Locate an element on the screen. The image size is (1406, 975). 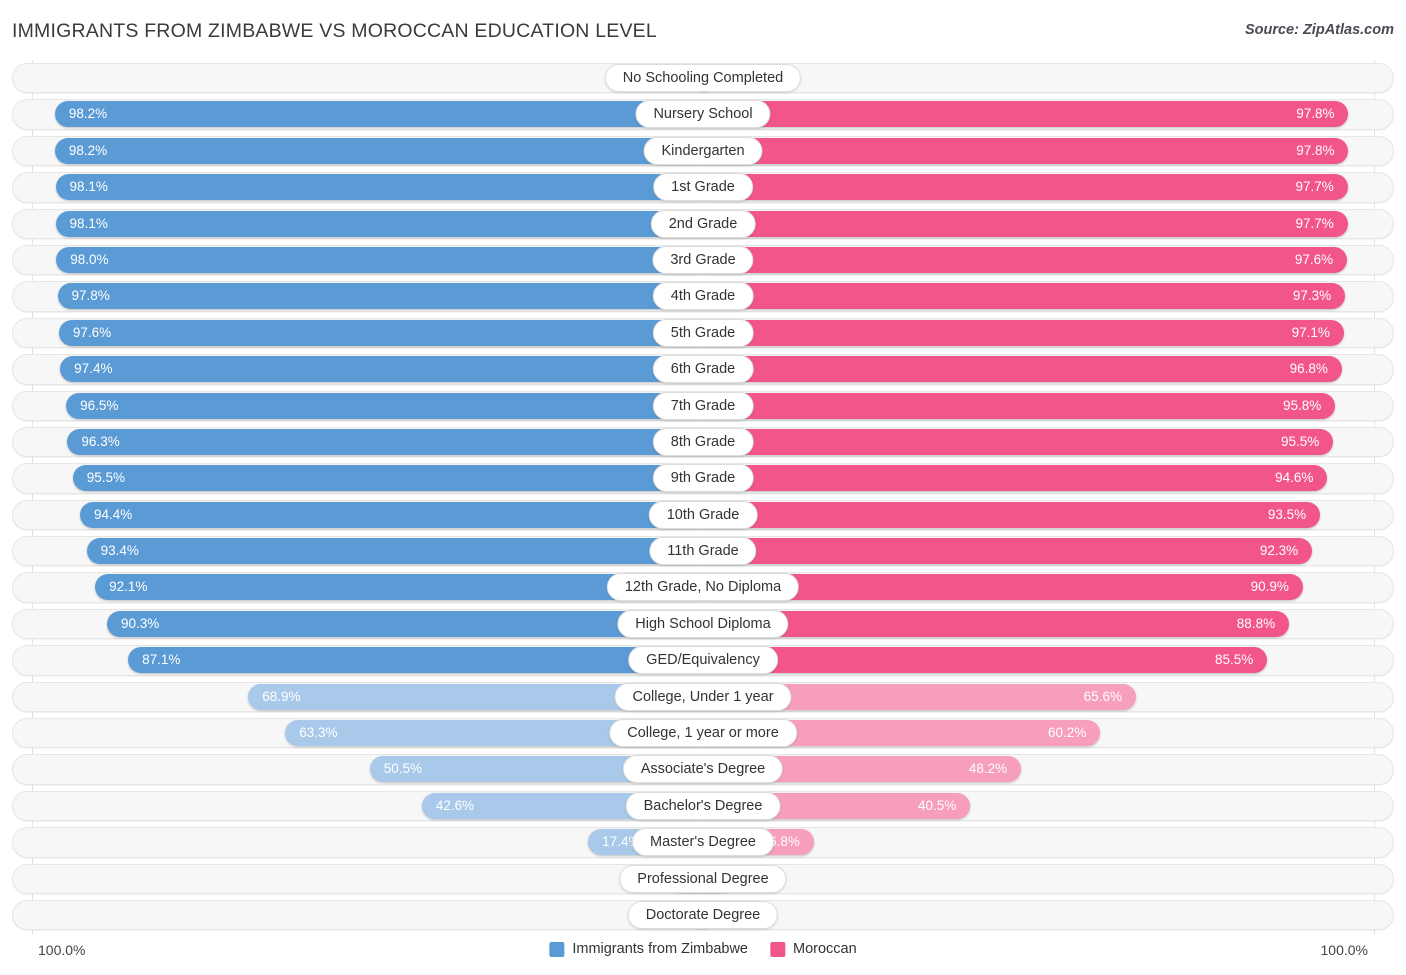
legend-label: Immigrants from Zimbabwe is located at coordinates (660, 949).